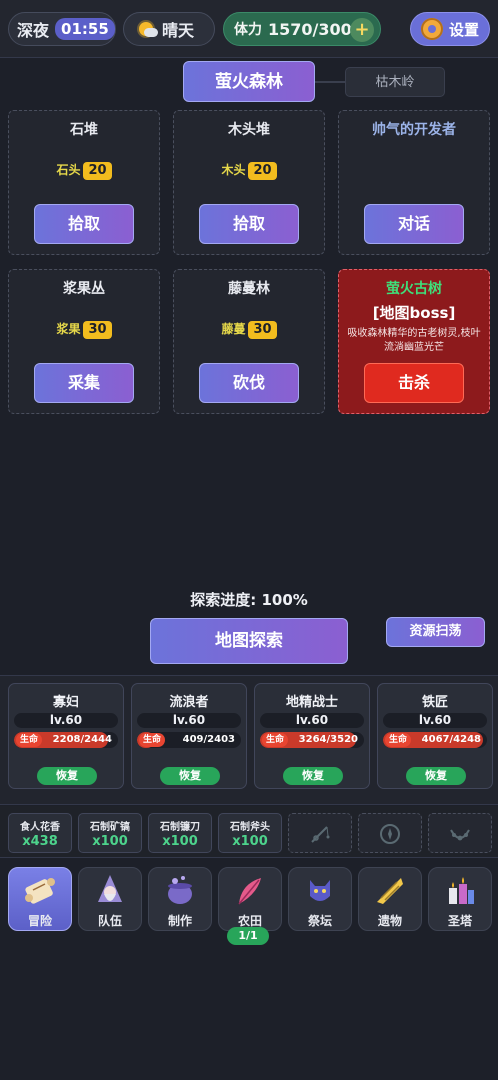 Image resolution: width=498 pixels, height=1080 pixels. What do you see at coordinates (40, 891) in the screenshot?
I see `scroll-icon` at bounding box center [40, 891].